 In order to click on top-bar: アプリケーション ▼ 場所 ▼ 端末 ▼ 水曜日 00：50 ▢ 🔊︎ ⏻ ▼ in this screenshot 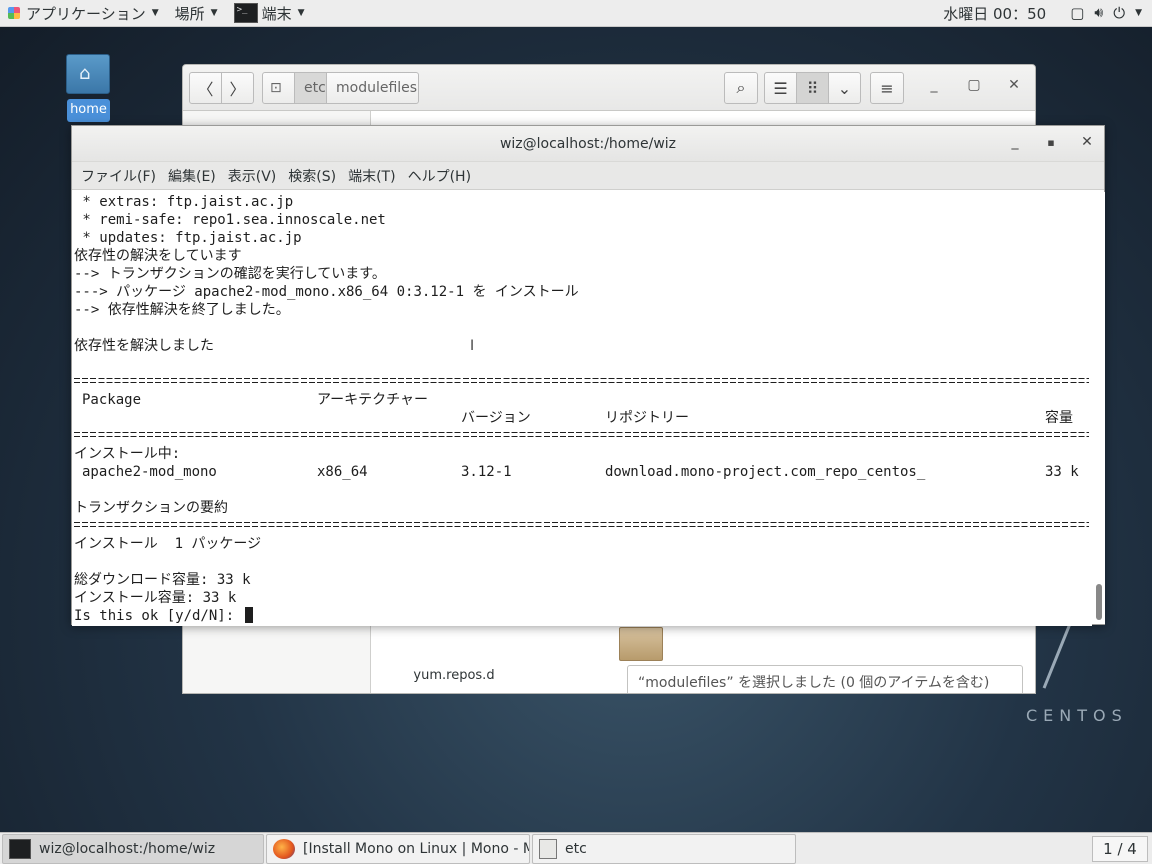, I will do `click(576, 13)`.